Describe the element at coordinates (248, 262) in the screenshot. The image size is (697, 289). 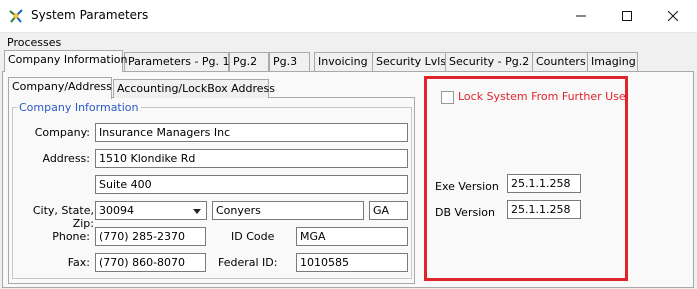
I see `federal-id-label: Federal ID:` at that location.